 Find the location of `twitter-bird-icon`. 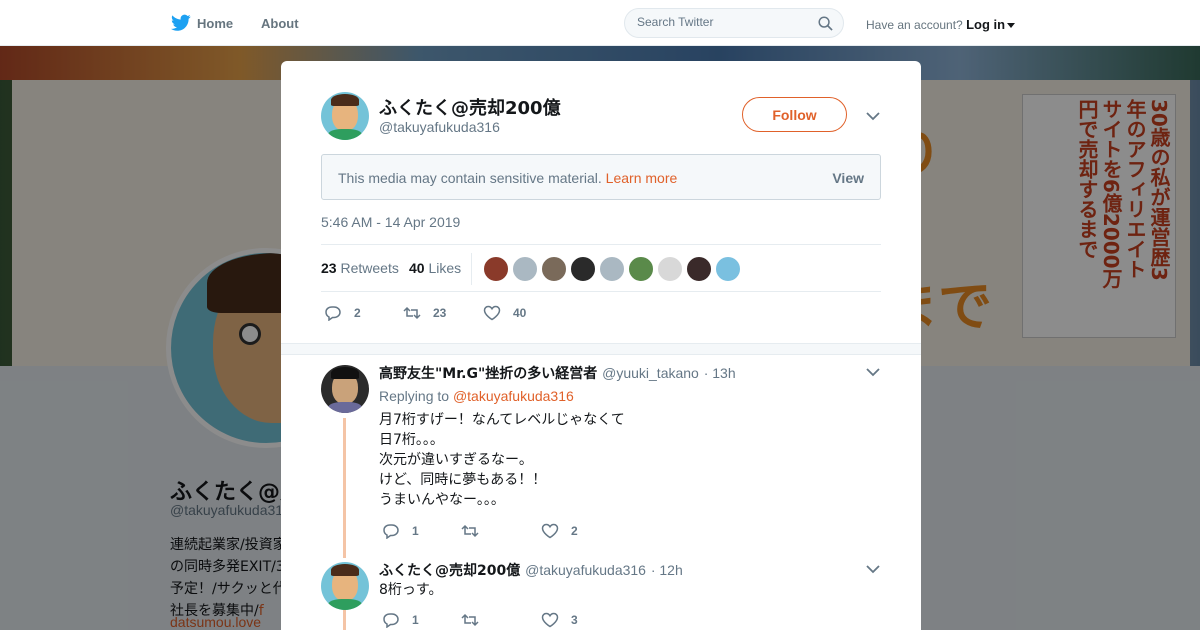

twitter-bird-icon is located at coordinates (181, 23).